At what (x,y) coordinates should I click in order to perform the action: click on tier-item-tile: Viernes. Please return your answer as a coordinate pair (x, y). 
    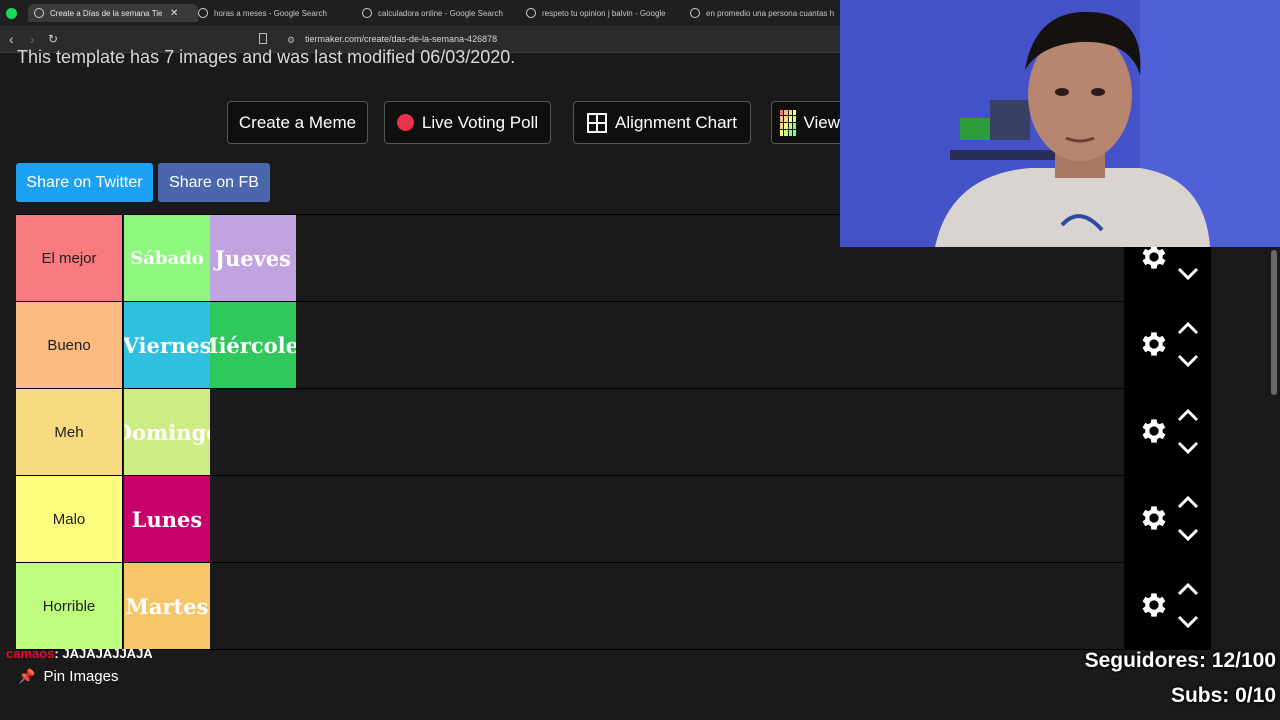
    Looking at the image, I should click on (167, 345).